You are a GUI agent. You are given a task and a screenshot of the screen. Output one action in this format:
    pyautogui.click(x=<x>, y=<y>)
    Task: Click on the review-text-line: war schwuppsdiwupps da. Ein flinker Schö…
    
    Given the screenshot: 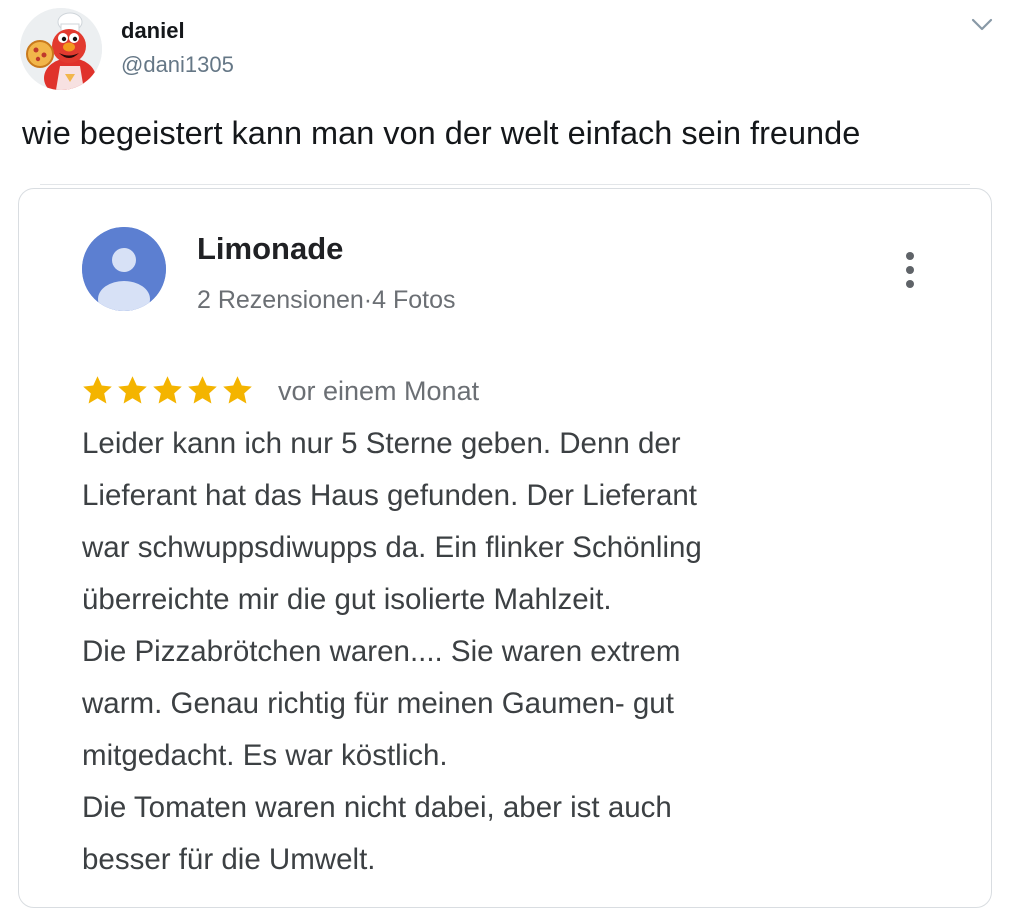 What is the action you would take?
    pyautogui.click(x=392, y=547)
    